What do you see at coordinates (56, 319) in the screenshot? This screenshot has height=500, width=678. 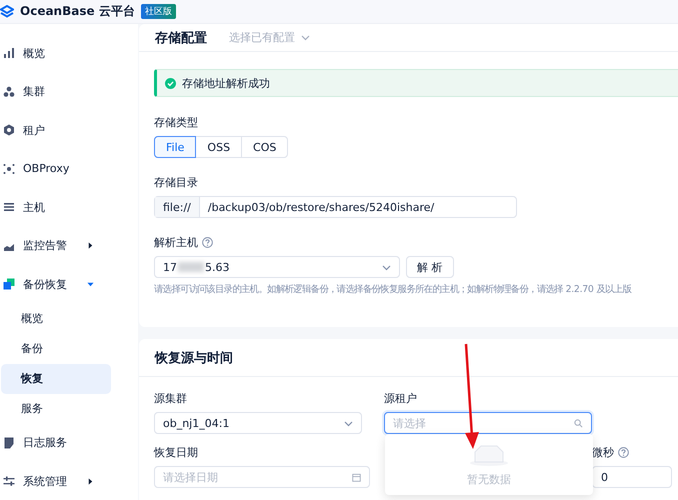 I see `sidebar-subitem: 概览` at bounding box center [56, 319].